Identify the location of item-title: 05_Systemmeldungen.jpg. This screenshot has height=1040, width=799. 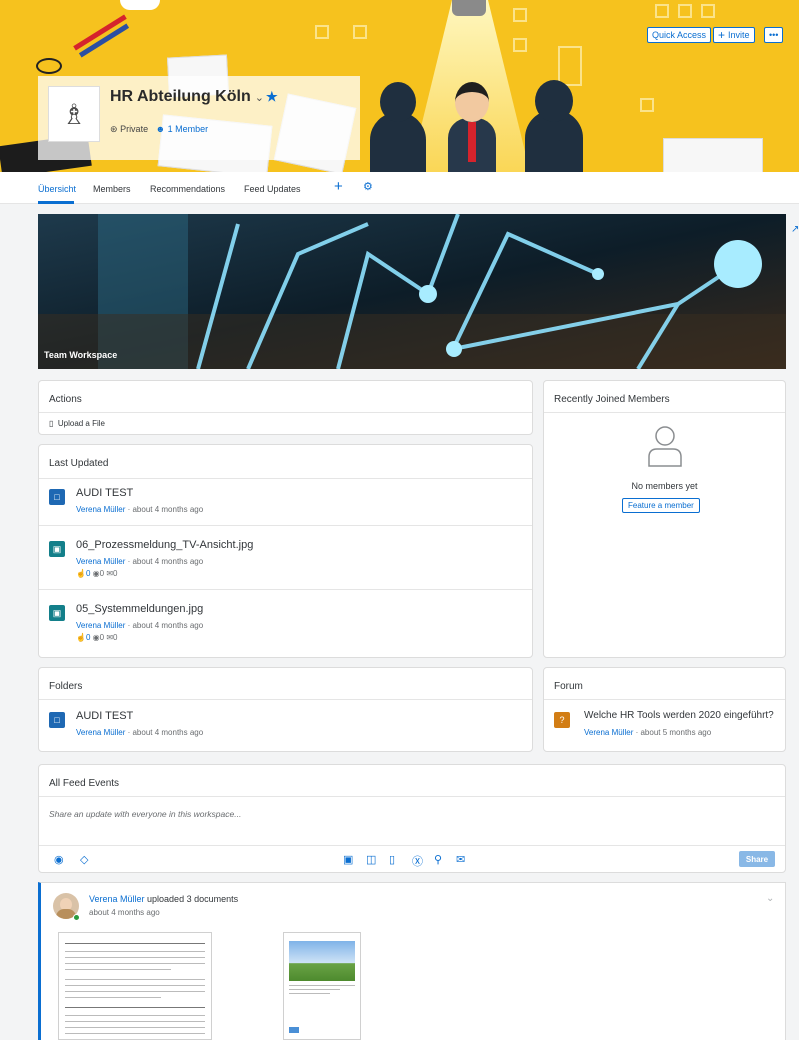
(139, 609).